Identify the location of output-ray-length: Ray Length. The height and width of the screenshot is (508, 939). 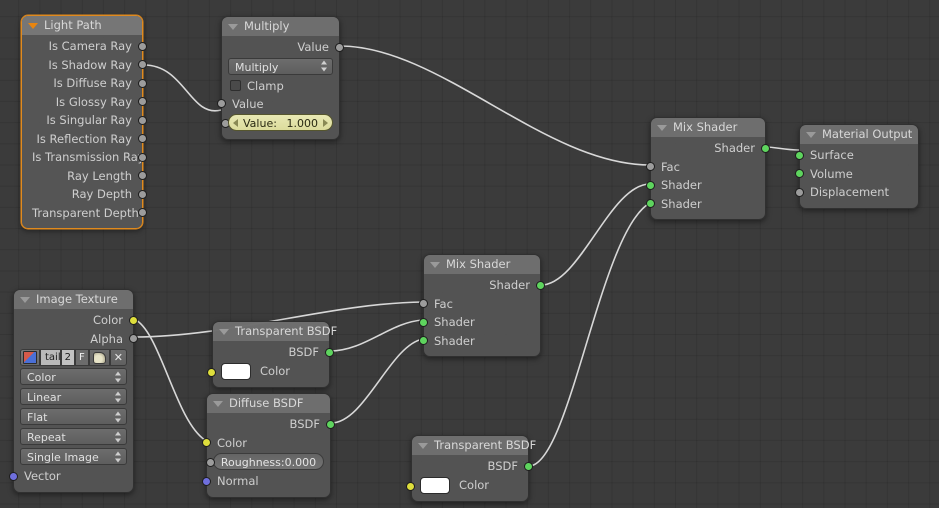
(84, 176).